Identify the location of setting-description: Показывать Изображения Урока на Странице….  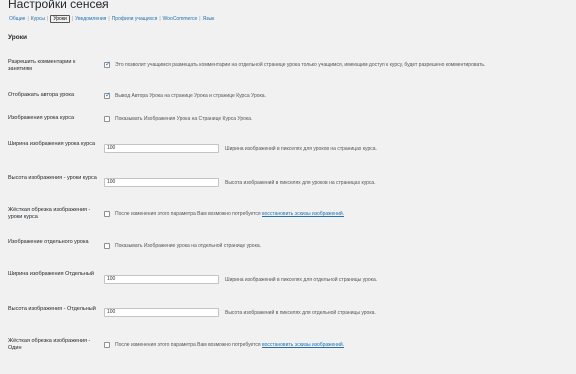
(184, 119).